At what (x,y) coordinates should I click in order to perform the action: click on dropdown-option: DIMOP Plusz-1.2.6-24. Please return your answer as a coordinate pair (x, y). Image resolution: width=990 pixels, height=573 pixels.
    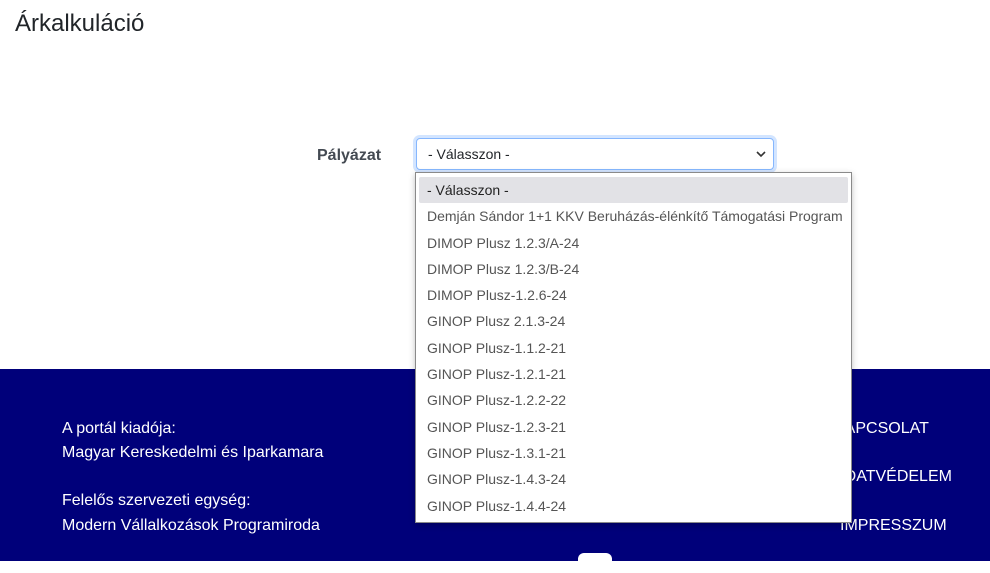
    Looking at the image, I should click on (633, 295).